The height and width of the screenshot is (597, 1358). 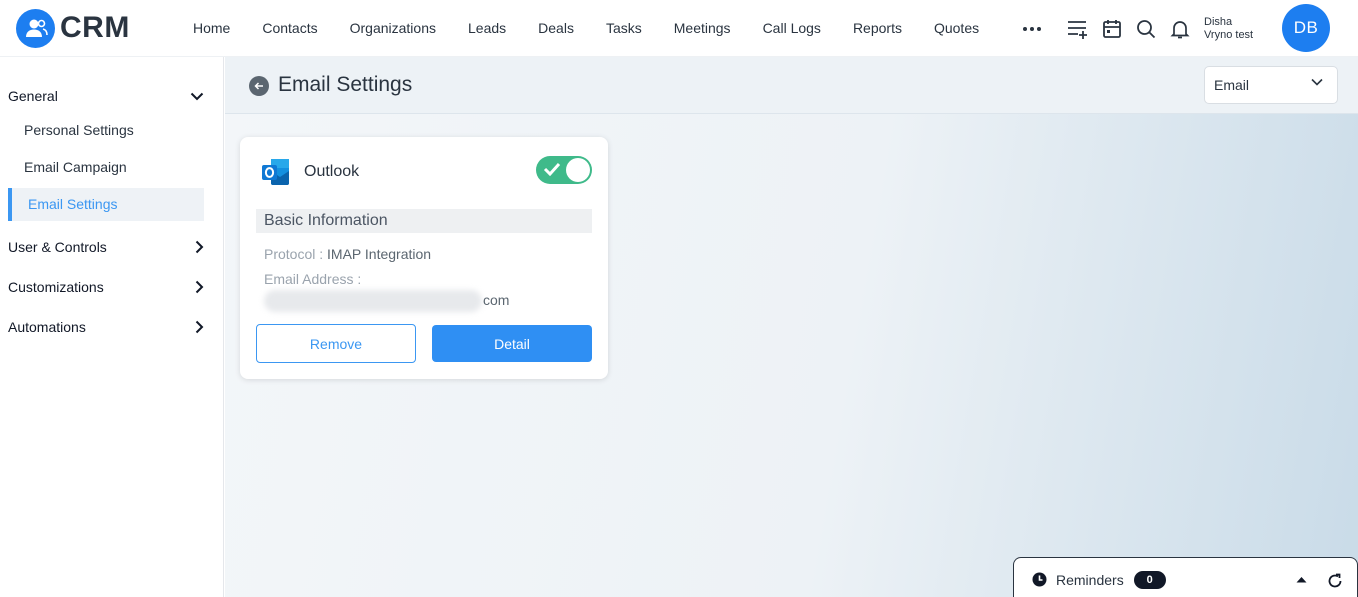 I want to click on protocol-value: IMAP Integration, so click(x=379, y=254).